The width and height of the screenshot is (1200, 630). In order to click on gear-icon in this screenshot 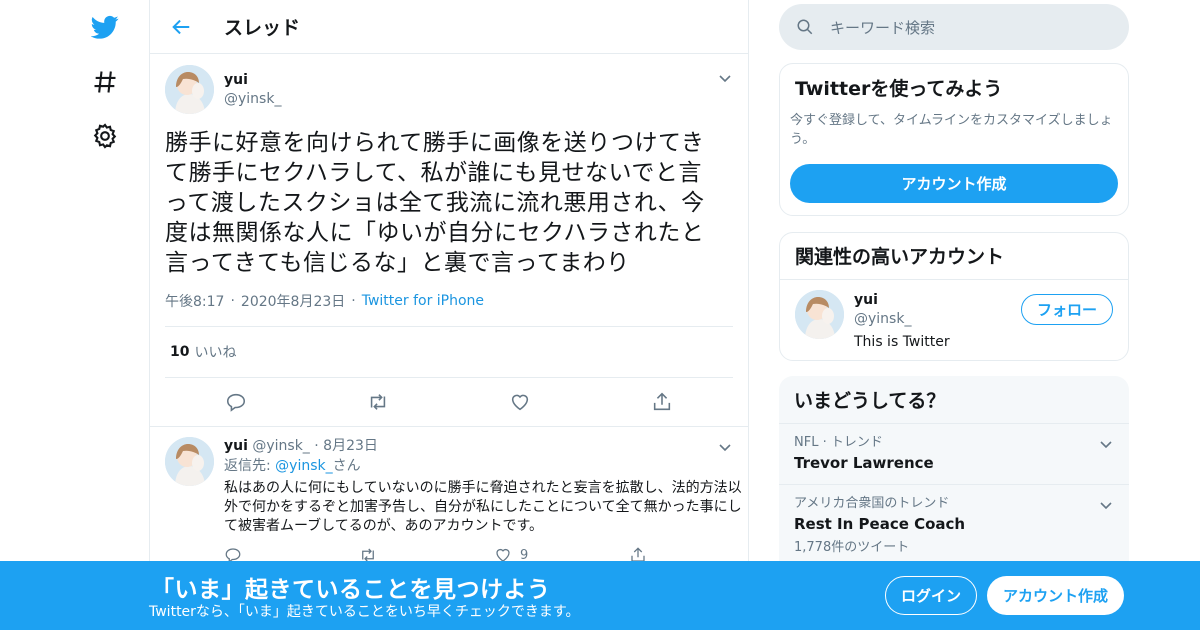, I will do `click(105, 136)`.